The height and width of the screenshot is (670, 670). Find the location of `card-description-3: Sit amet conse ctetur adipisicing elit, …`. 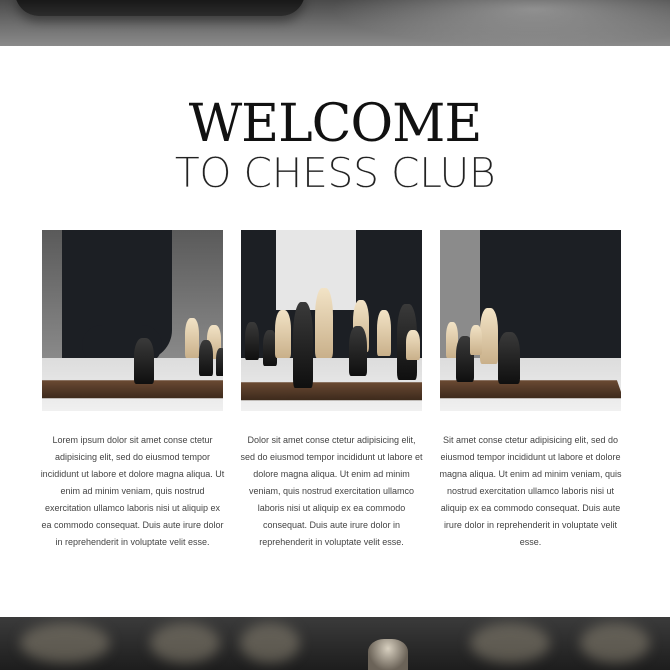

card-description-3: Sit amet conse ctetur adipisicing elit, … is located at coordinates (530, 491).